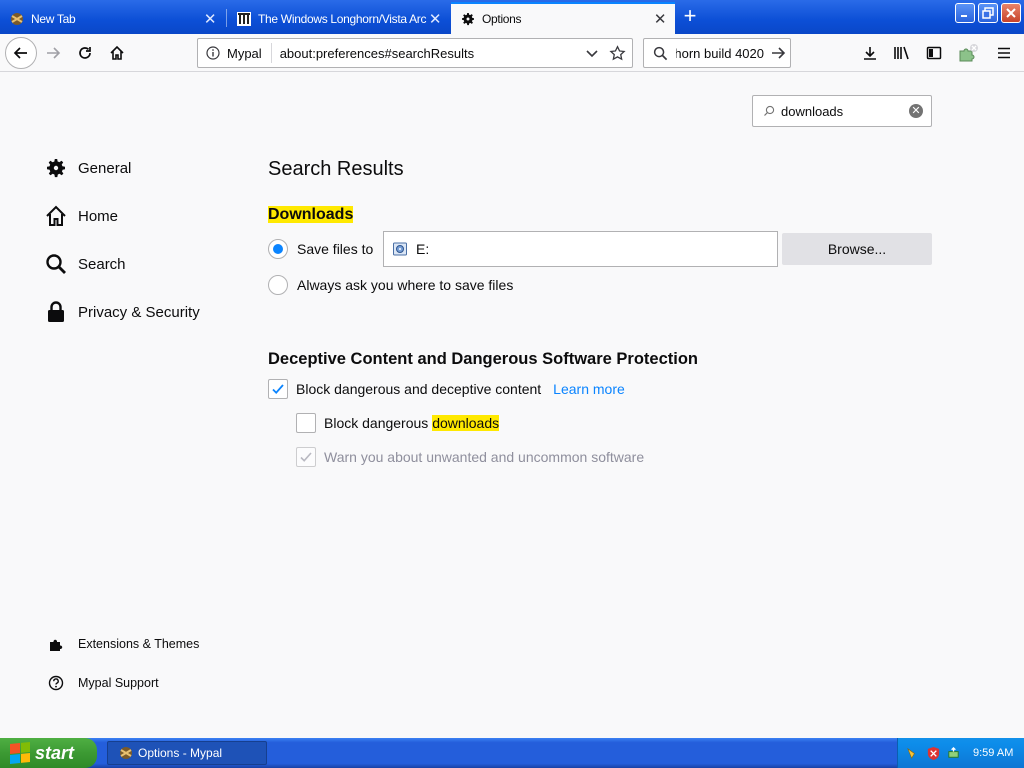 This screenshot has height=768, width=1024. Describe the element at coordinates (20, 753) in the screenshot. I see `windows-logo-icon` at that location.